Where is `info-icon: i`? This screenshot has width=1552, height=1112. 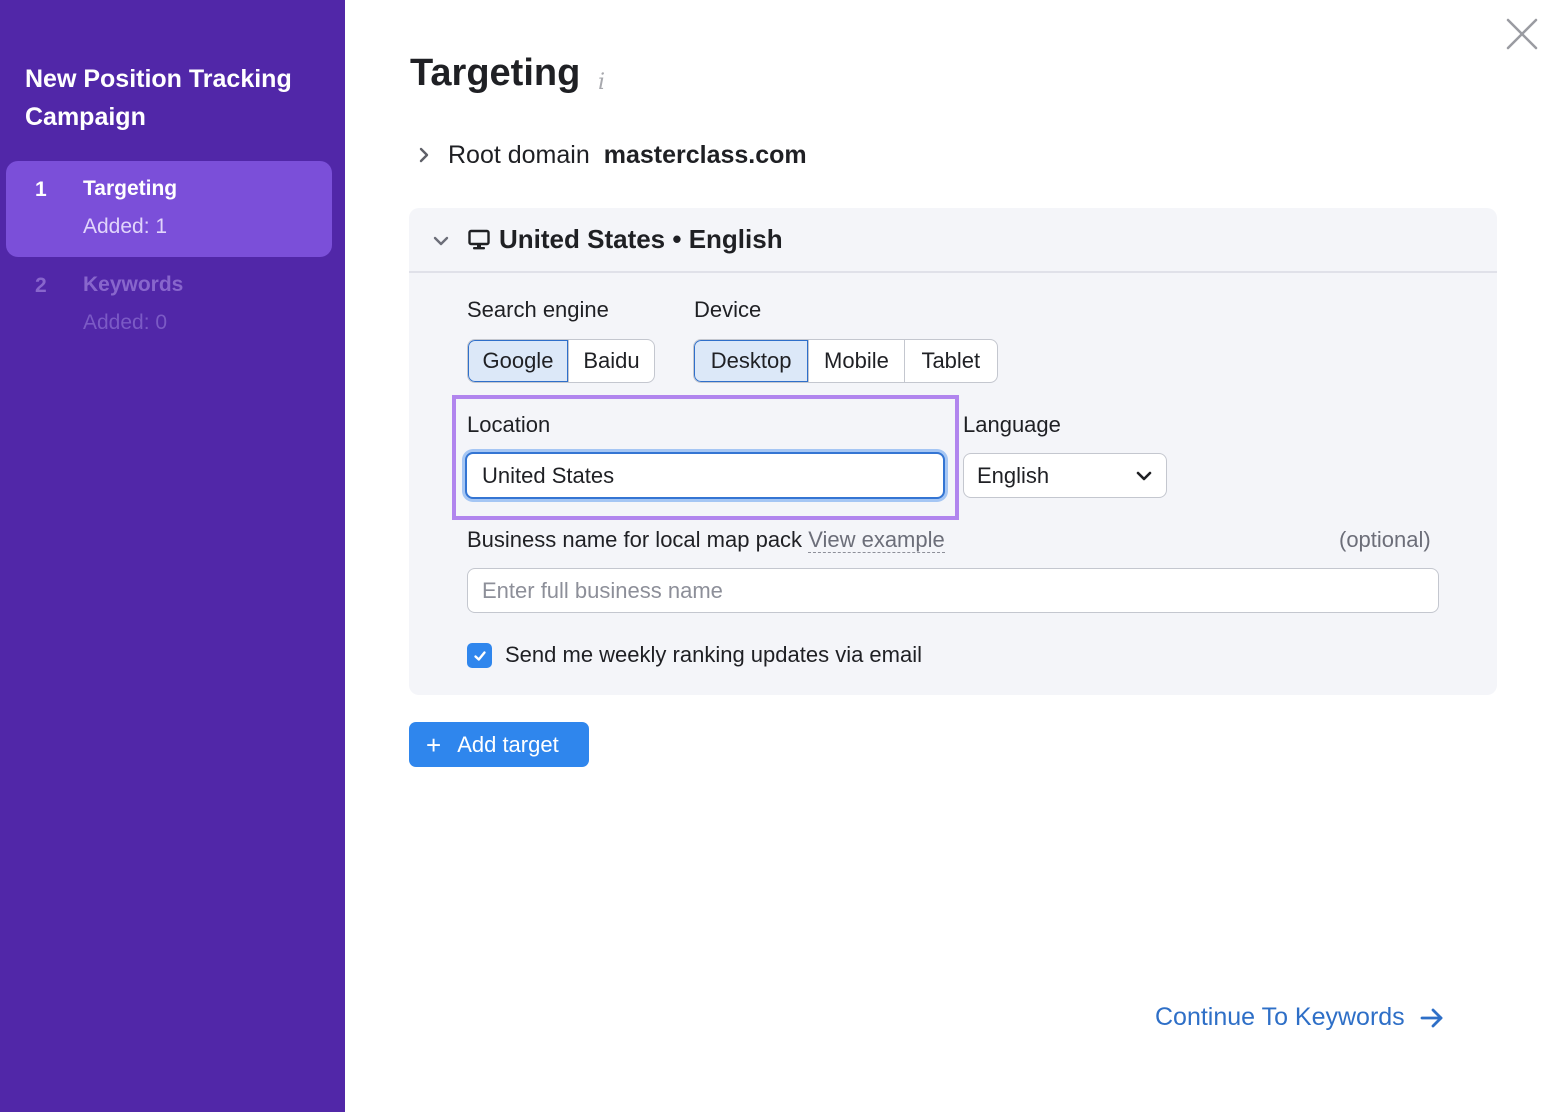 info-icon: i is located at coordinates (601, 82).